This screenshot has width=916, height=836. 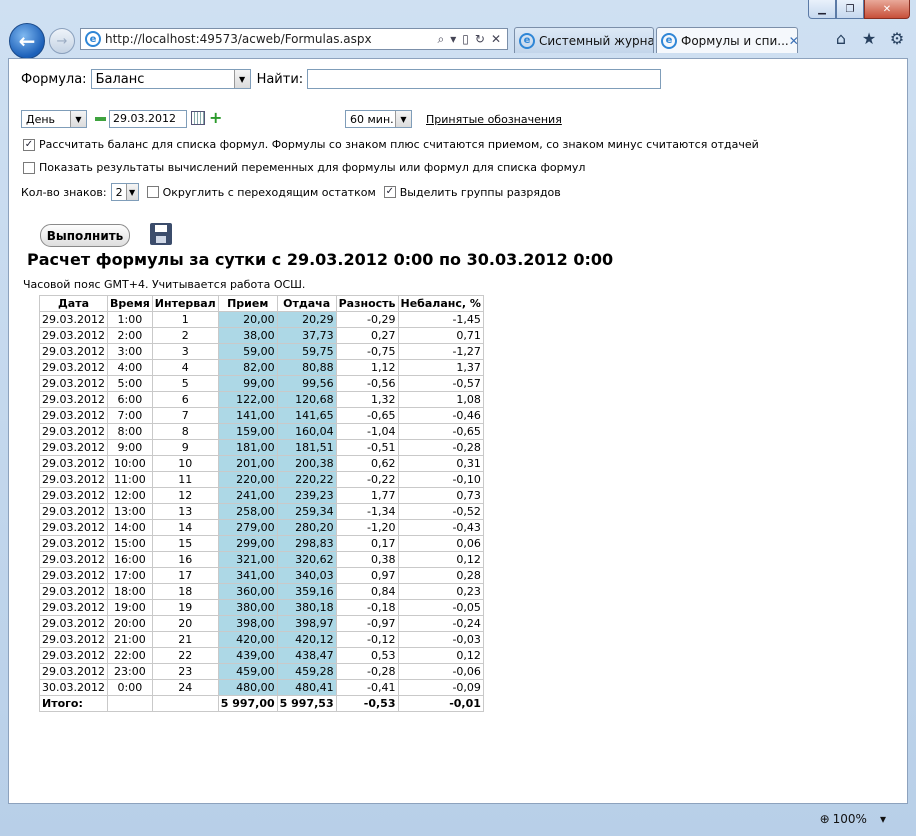 What do you see at coordinates (185, 559) in the screenshot?
I see `table-cell: 16` at bounding box center [185, 559].